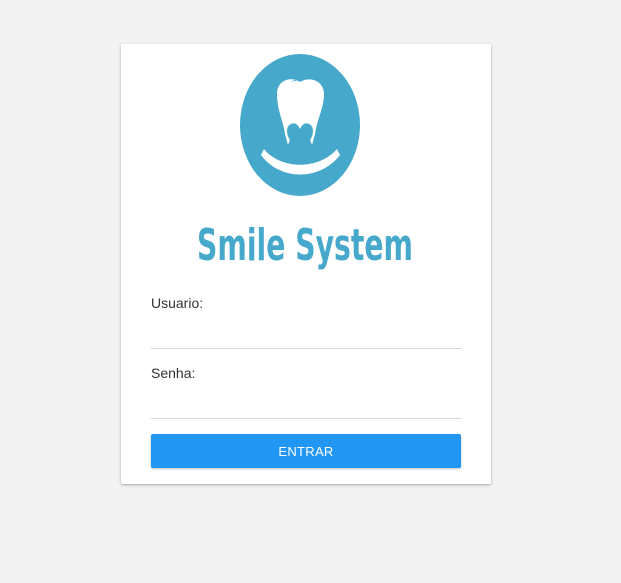  Describe the element at coordinates (306, 404) in the screenshot. I see `password-input` at that location.